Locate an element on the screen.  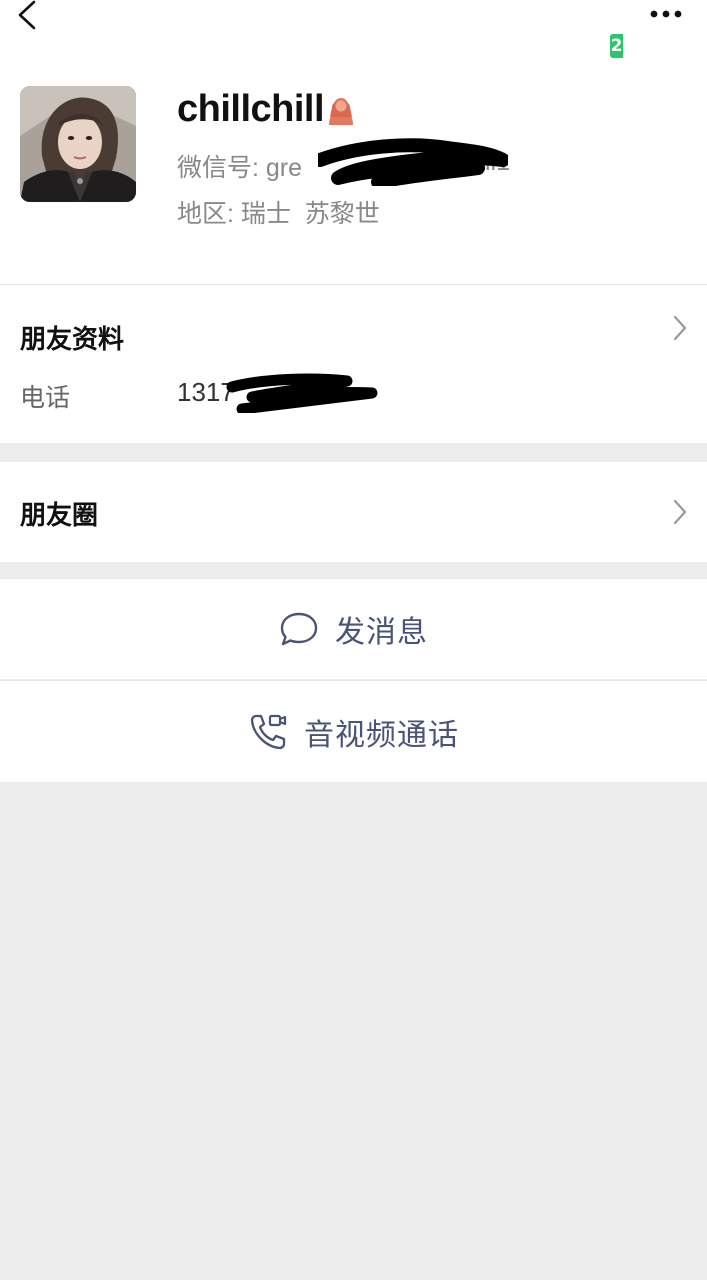
back-button is located at coordinates (28, 17).